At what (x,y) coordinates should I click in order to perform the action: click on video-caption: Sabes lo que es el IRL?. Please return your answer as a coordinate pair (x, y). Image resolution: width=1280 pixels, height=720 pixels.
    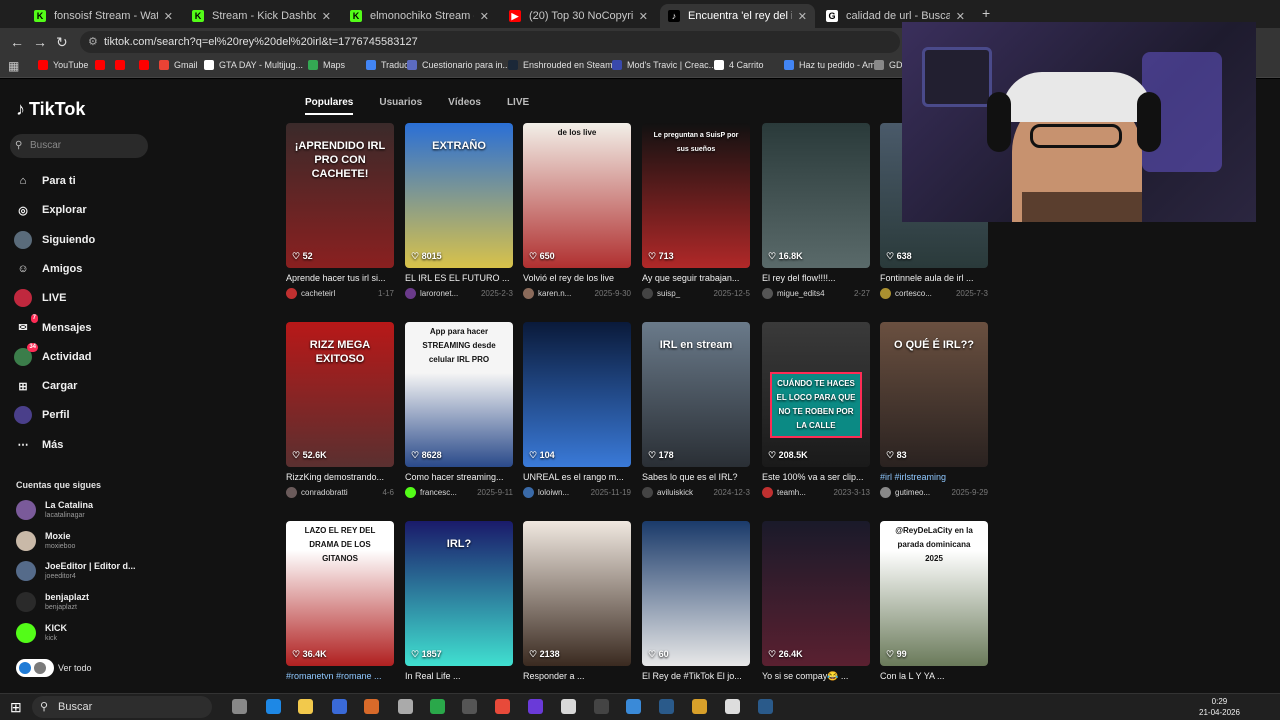
    Looking at the image, I should click on (696, 477).